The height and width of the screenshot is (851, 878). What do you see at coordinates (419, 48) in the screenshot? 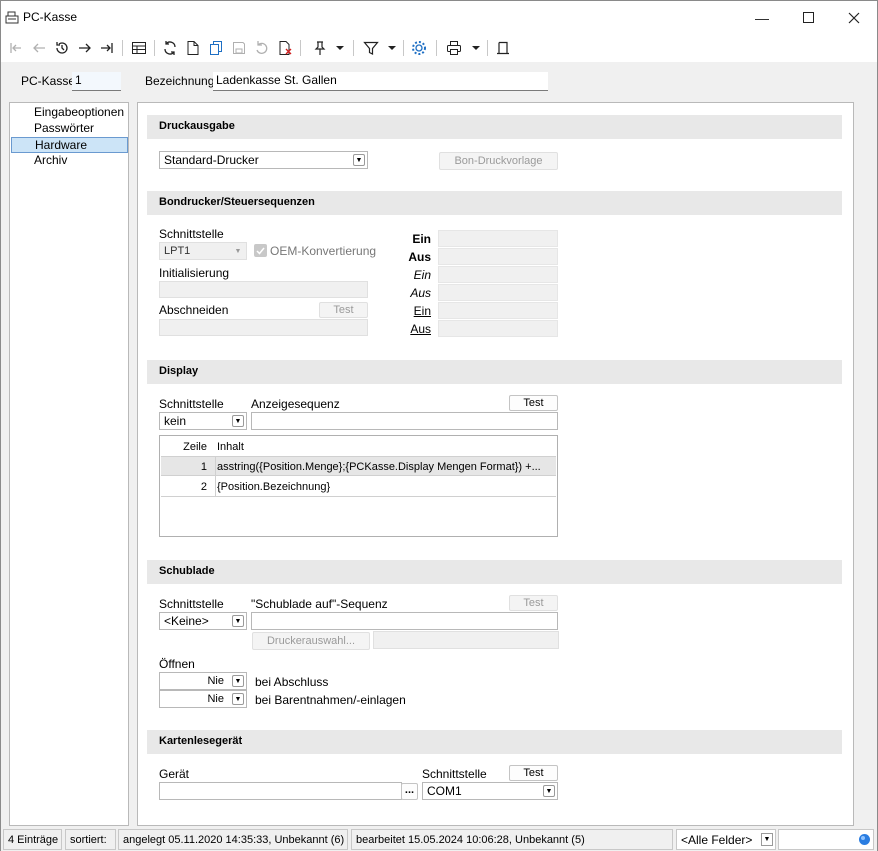
I see `settings-button` at bounding box center [419, 48].